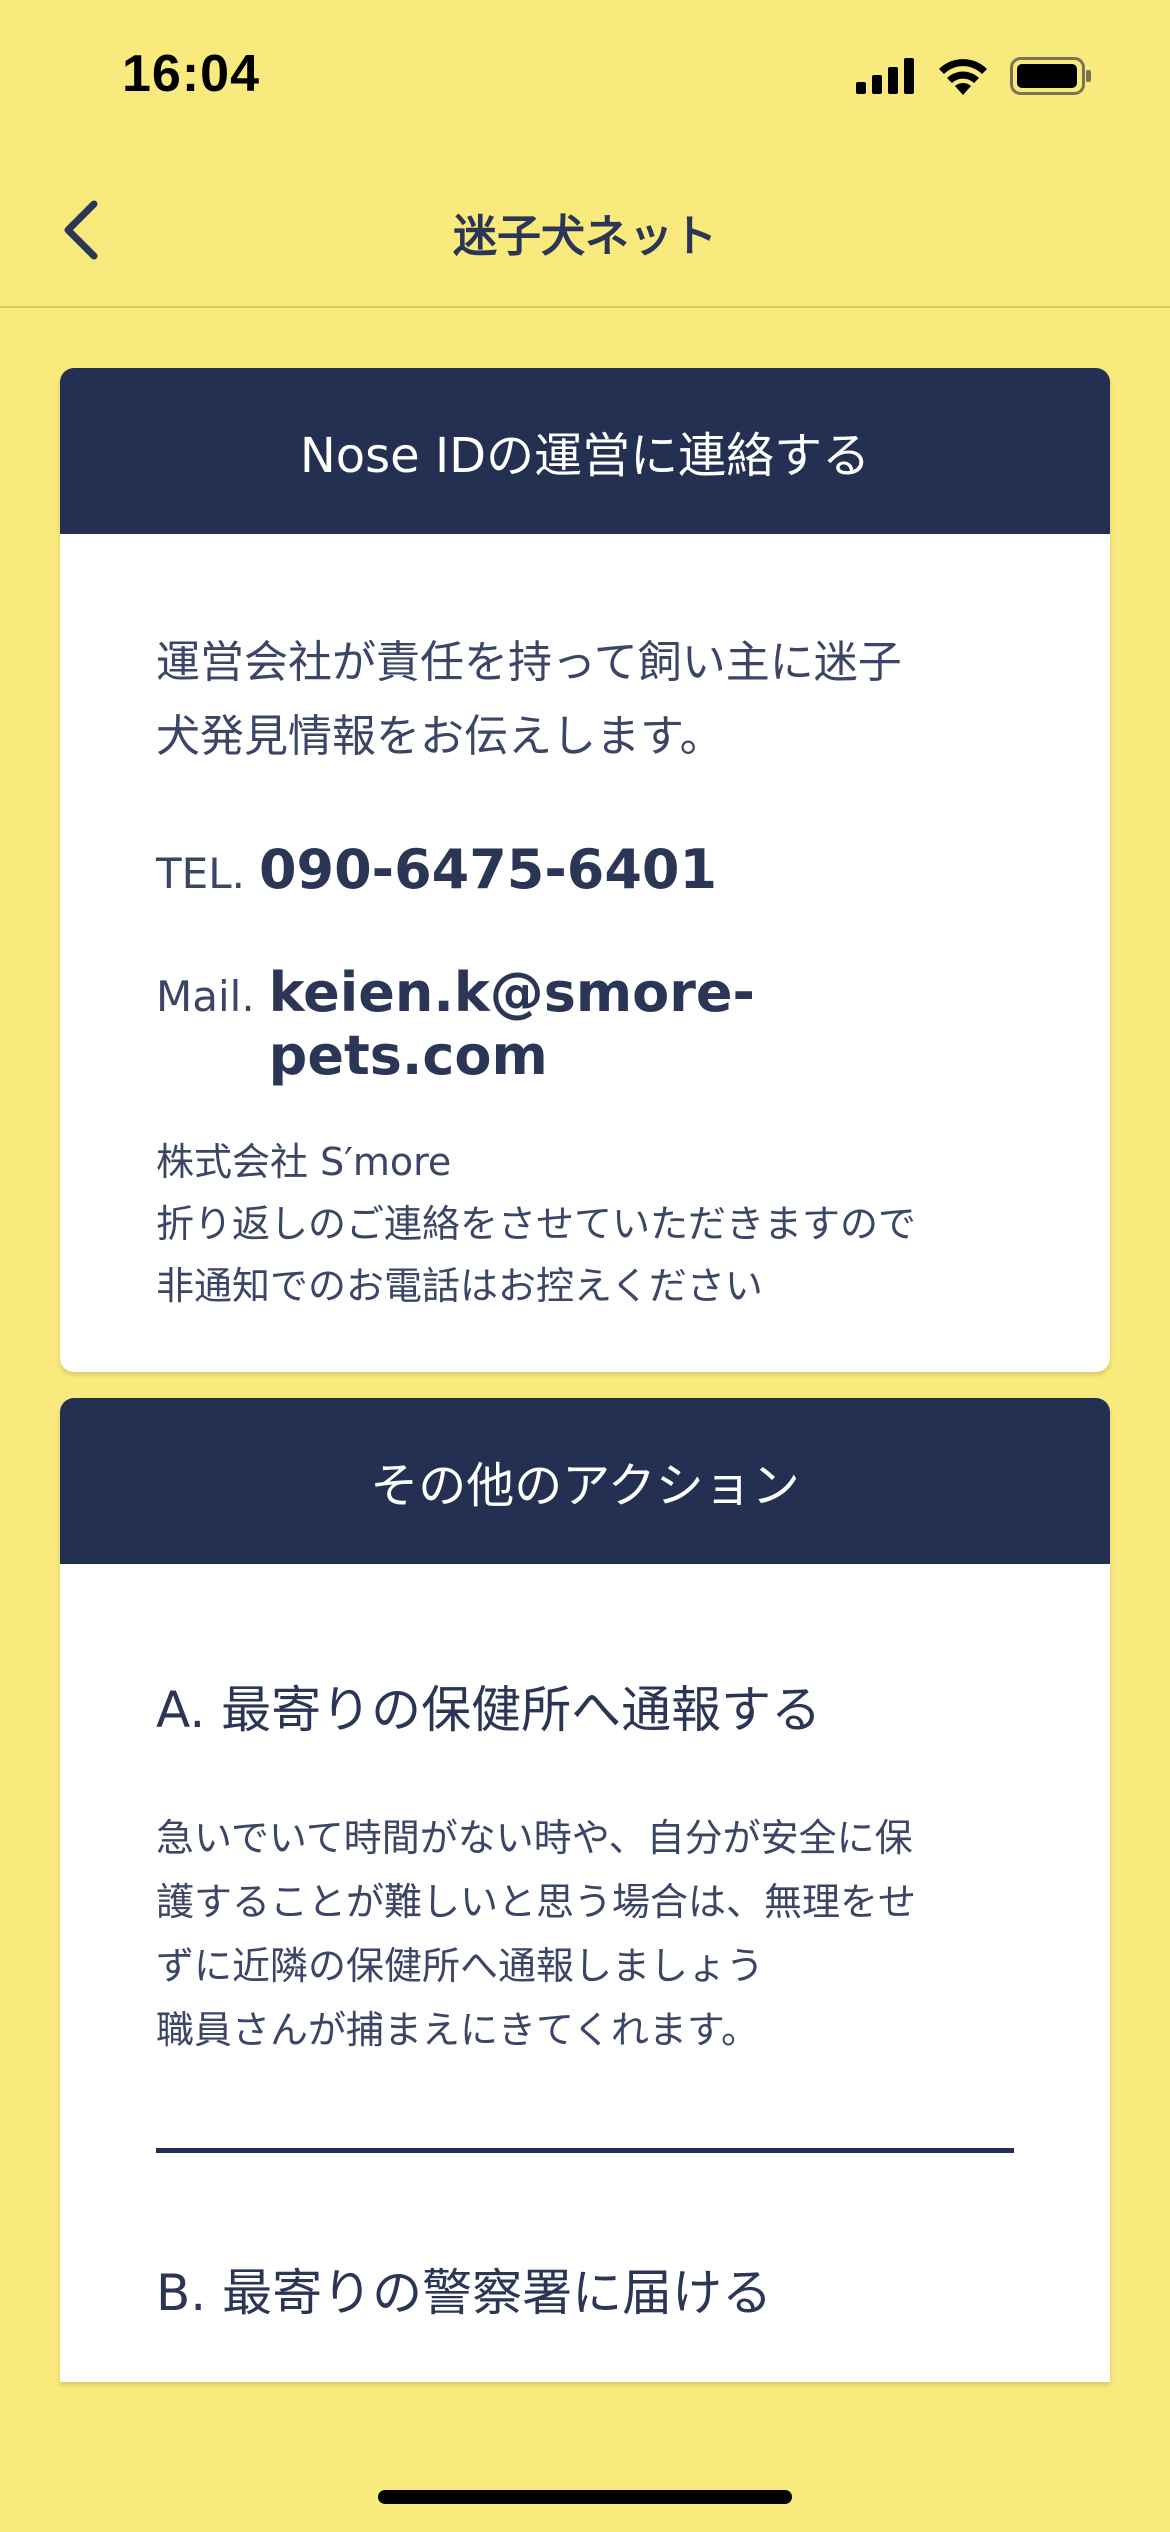 The image size is (1170, 2532). I want to click on mail-label: Mail., so click(205, 996).